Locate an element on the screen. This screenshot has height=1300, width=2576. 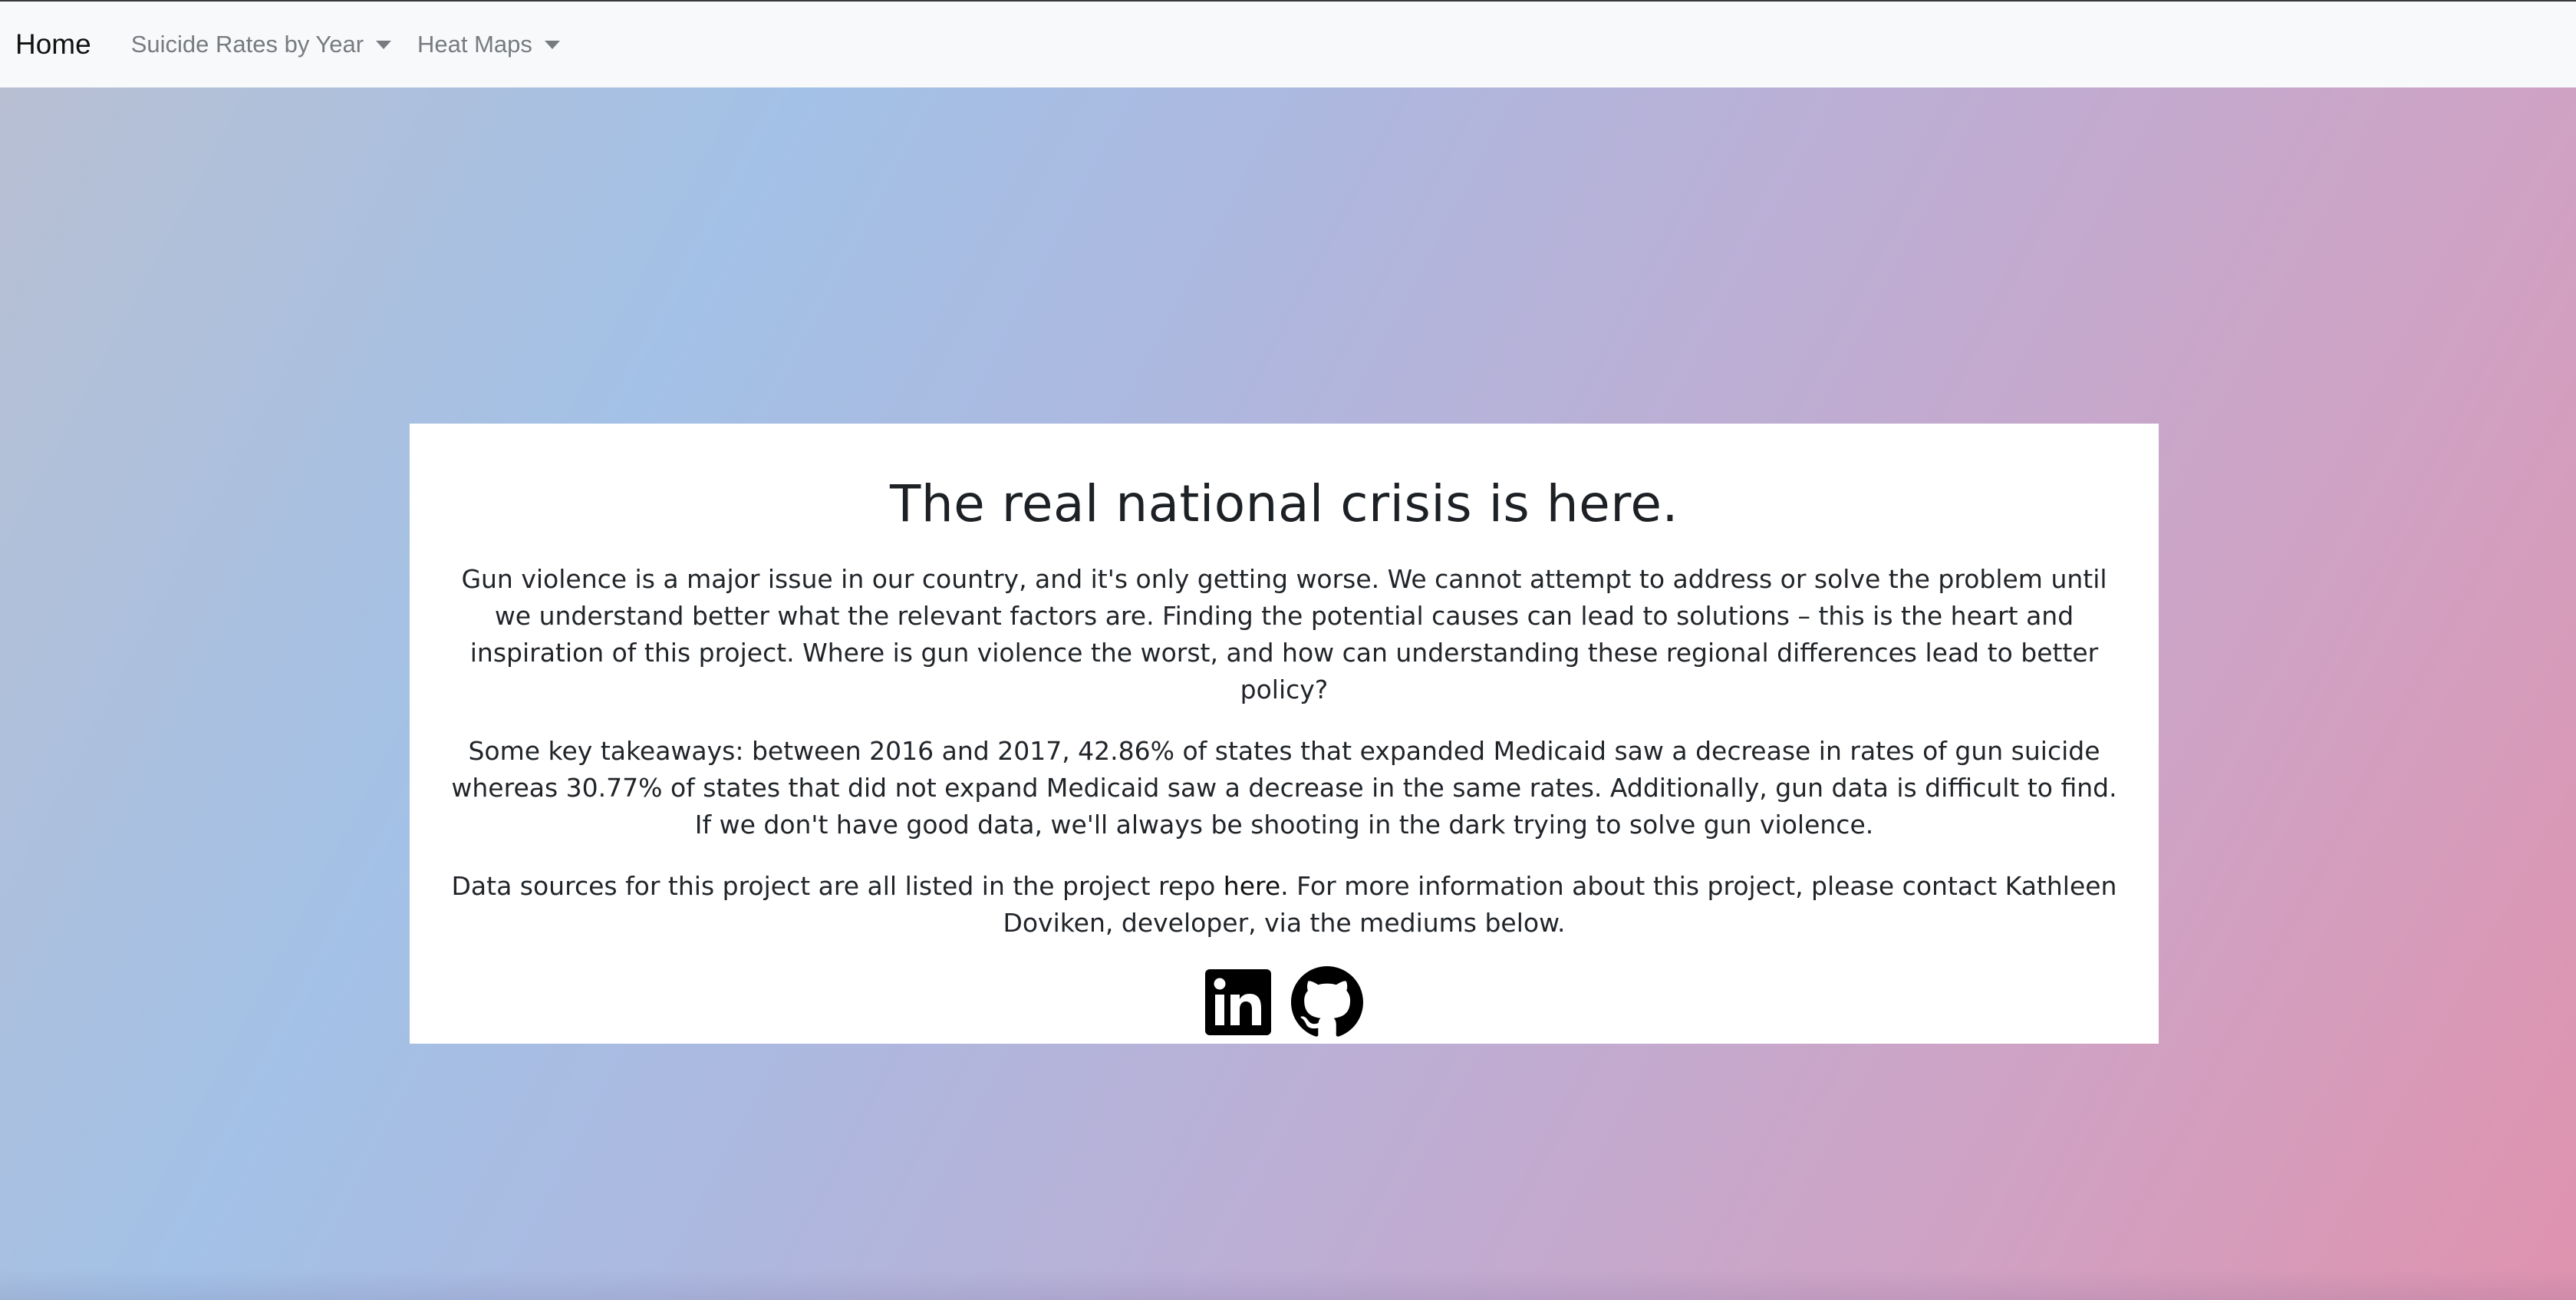
nav-dropdown-label: Suicide Rates by Year is located at coordinates (247, 44).